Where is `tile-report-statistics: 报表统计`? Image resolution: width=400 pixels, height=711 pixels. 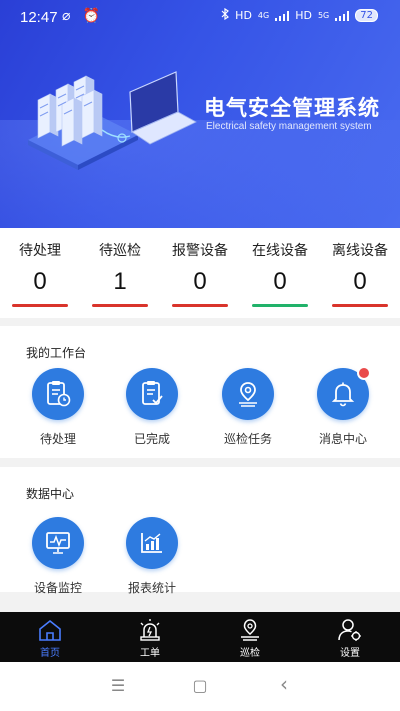
tile-report-statistics: 报表统计 is located at coordinates (152, 556).